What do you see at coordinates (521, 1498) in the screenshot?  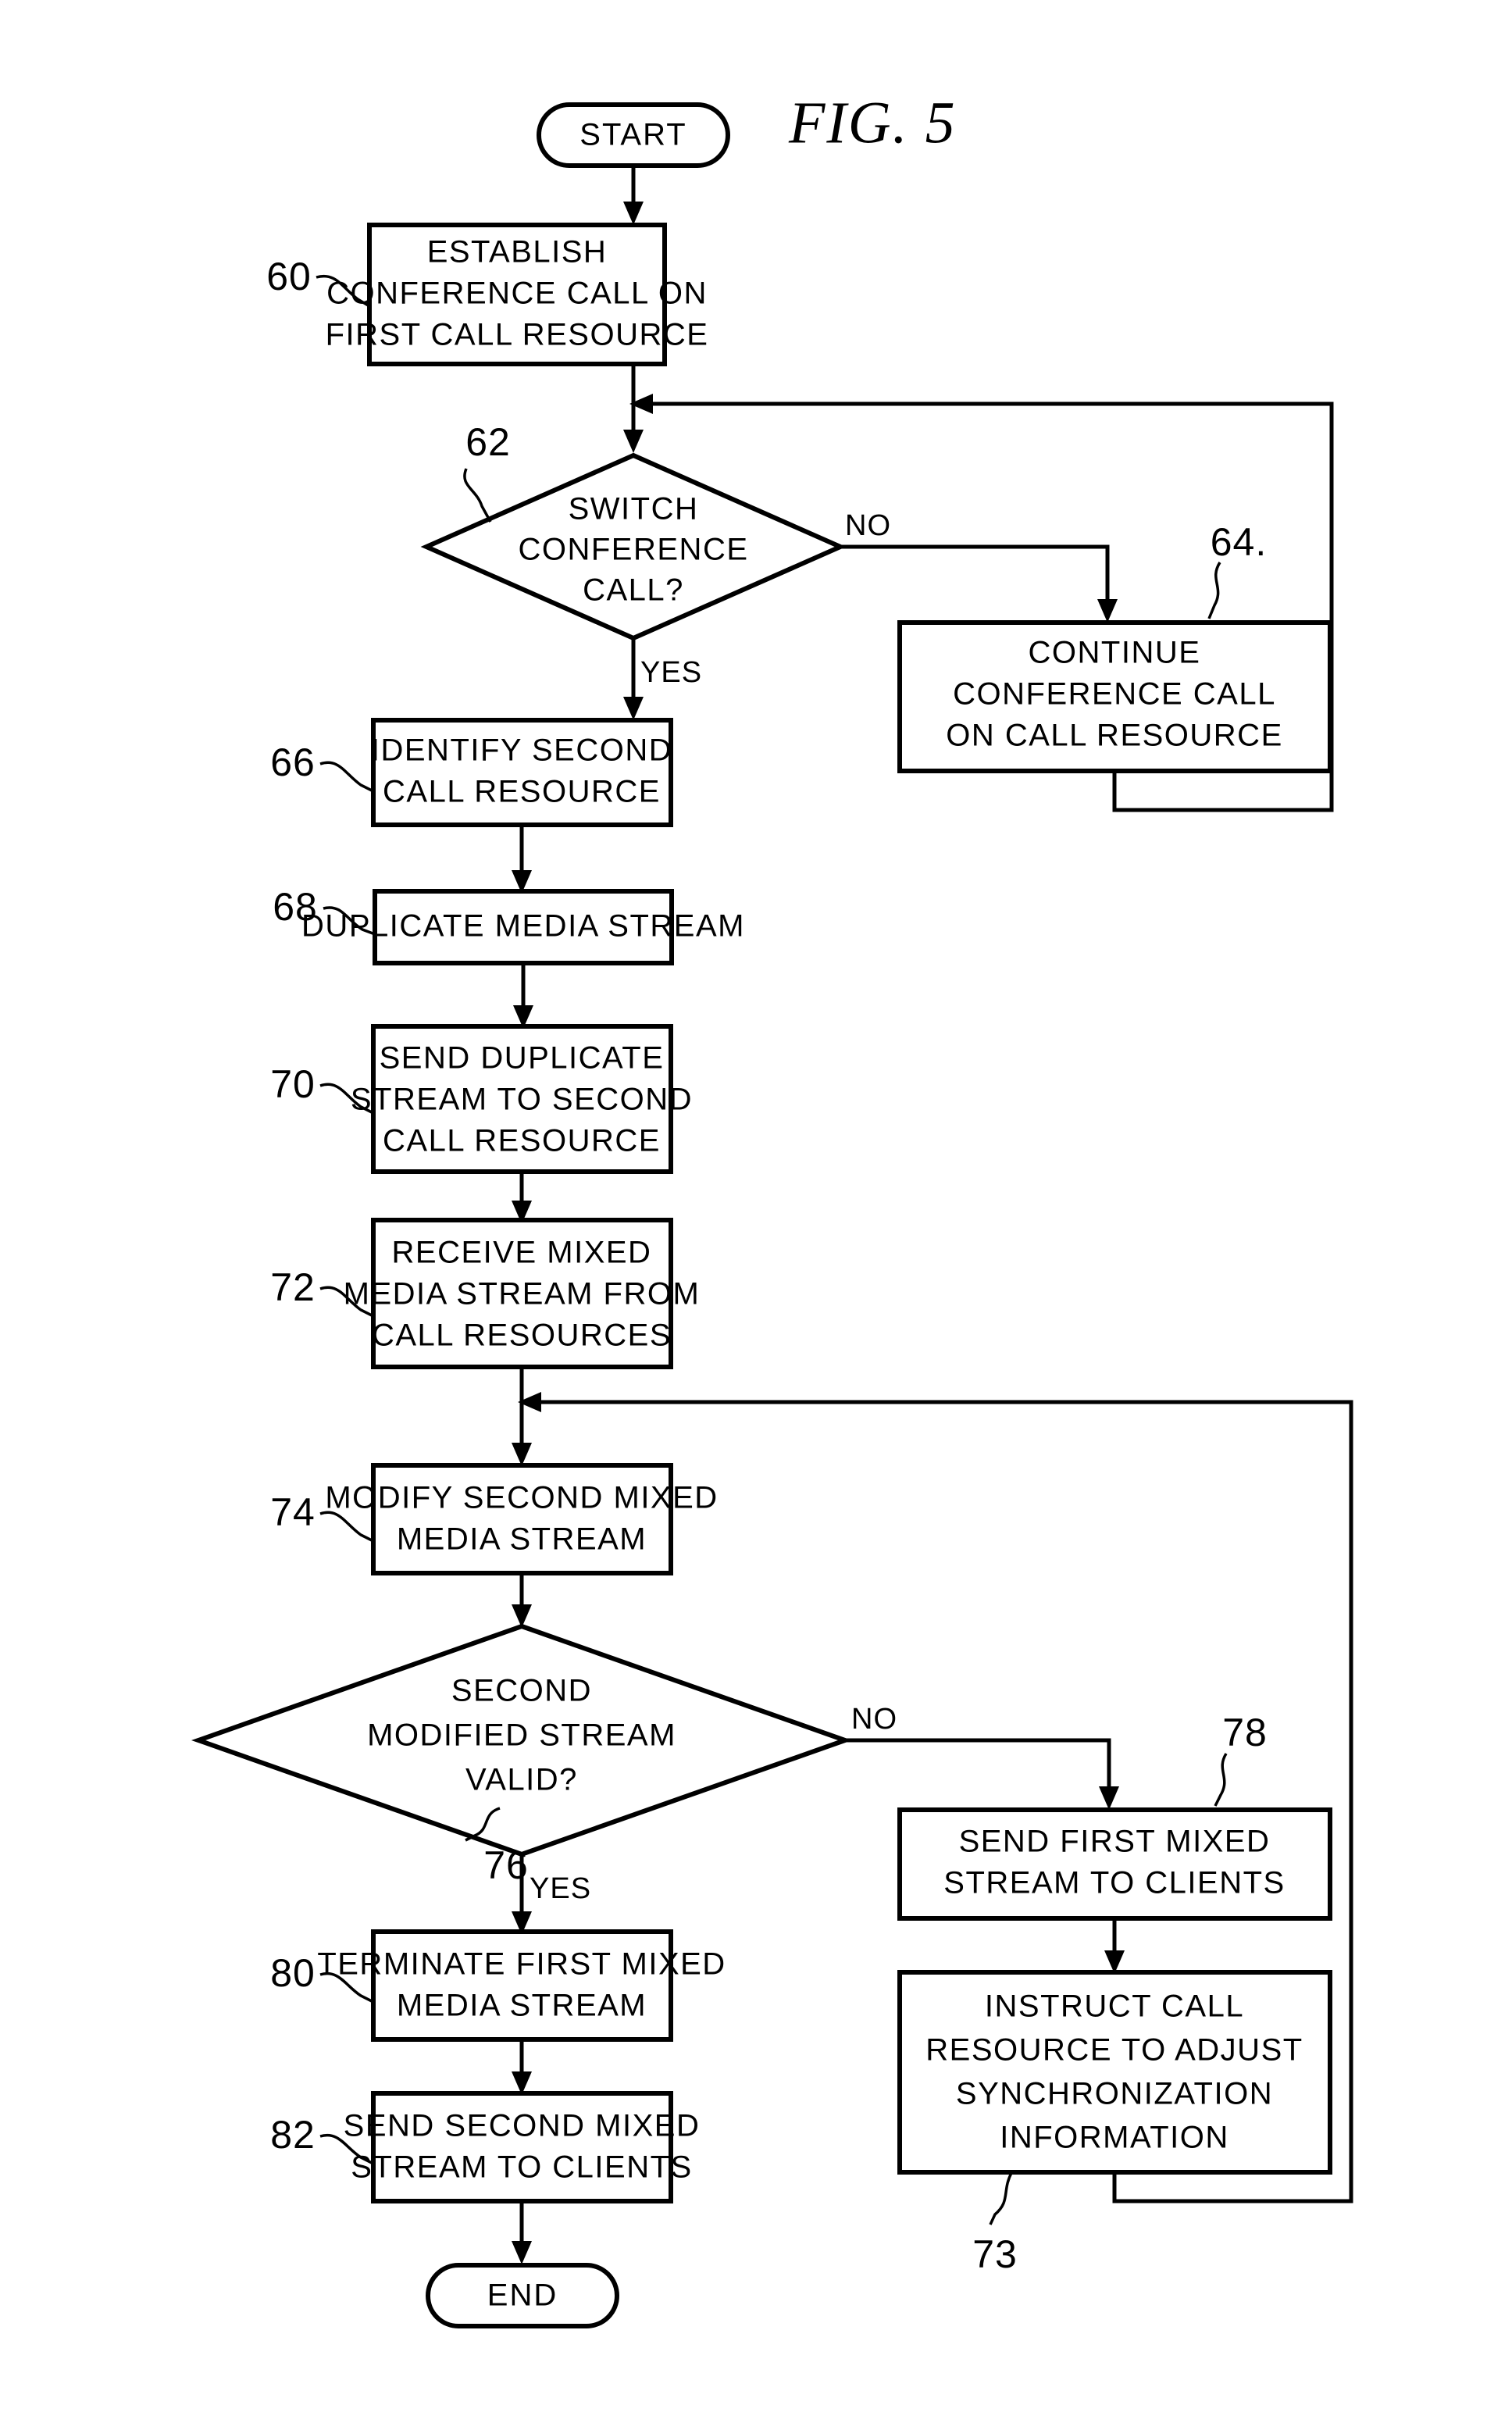 I see `step-74-line-1: MODIFY SECOND MIXED` at bounding box center [521, 1498].